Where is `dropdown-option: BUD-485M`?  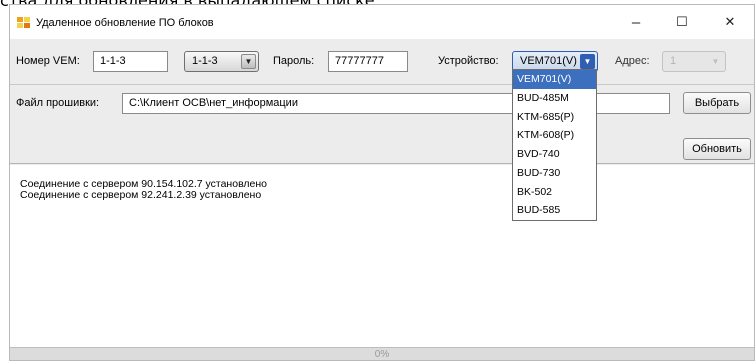 dropdown-option: BUD-485M is located at coordinates (554, 98).